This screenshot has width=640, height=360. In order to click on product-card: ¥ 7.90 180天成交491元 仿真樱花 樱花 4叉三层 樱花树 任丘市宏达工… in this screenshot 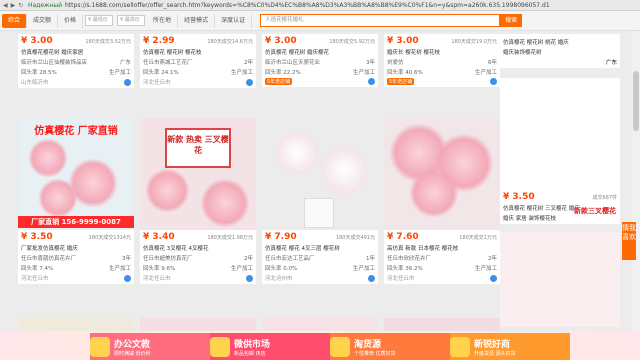, I will do `click(320, 201)`.